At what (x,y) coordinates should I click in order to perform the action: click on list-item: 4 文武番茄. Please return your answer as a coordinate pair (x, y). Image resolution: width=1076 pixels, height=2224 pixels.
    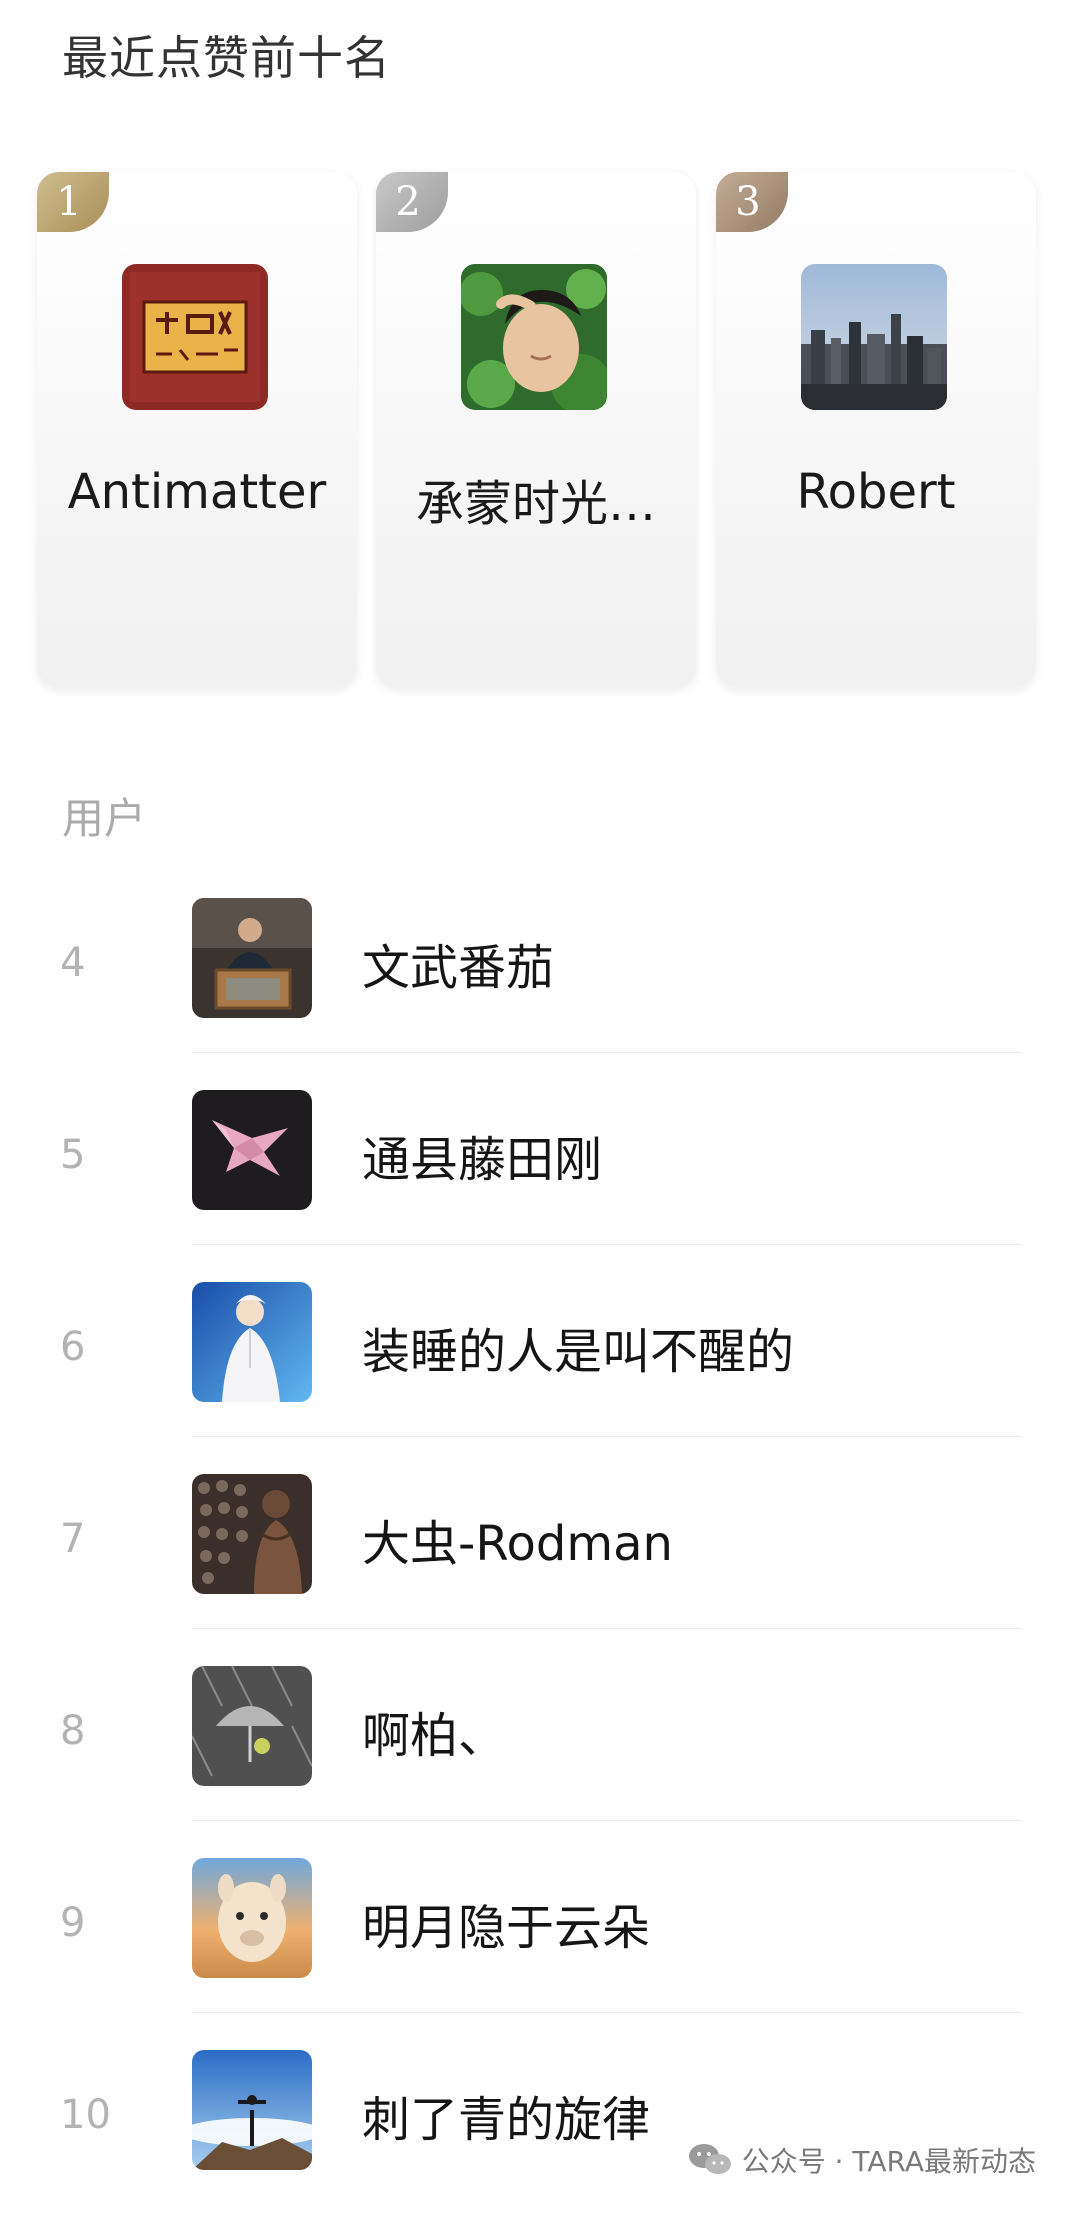
    Looking at the image, I should click on (538, 976).